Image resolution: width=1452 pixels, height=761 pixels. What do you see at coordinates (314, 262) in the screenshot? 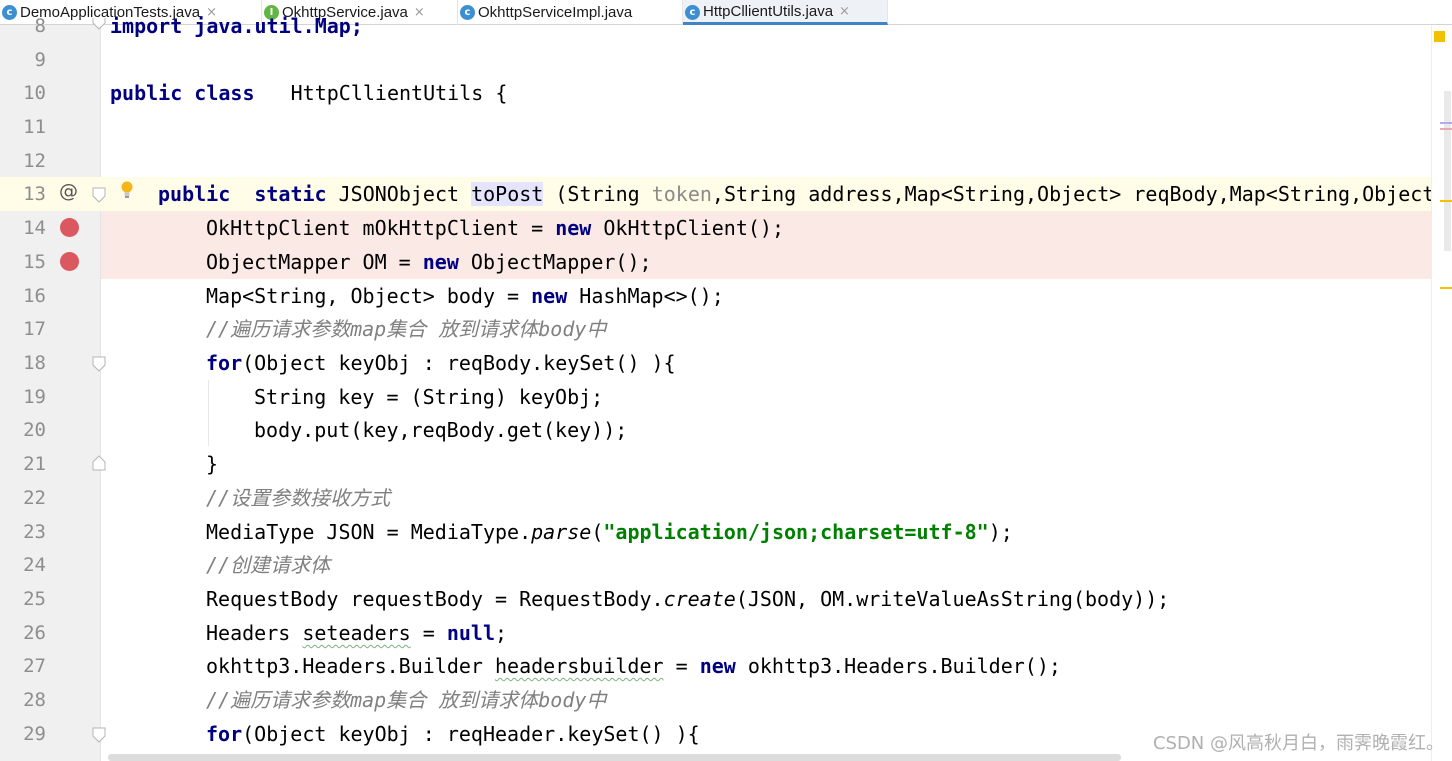
I see `code-token: ObjectMapper OM =` at bounding box center [314, 262].